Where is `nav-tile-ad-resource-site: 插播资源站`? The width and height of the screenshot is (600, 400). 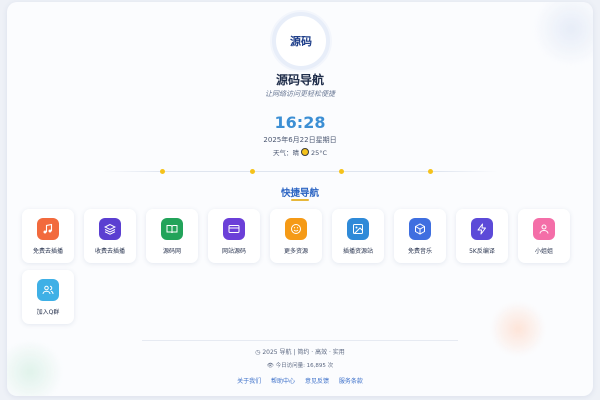
nav-tile-ad-resource-site: 插播资源站 is located at coordinates (358, 236).